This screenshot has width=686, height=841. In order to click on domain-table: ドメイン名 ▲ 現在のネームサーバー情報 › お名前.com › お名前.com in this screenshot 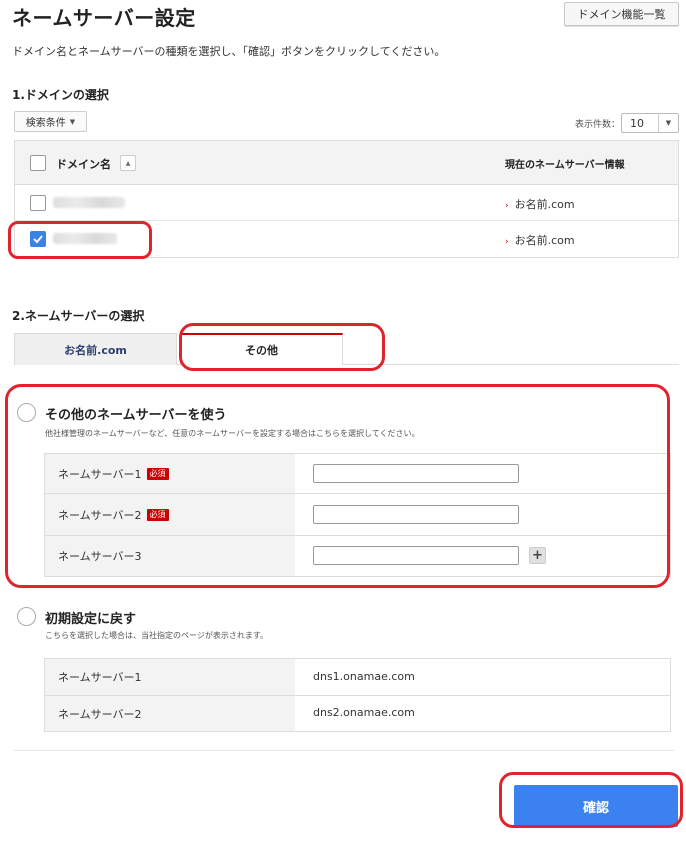, I will do `click(346, 199)`.